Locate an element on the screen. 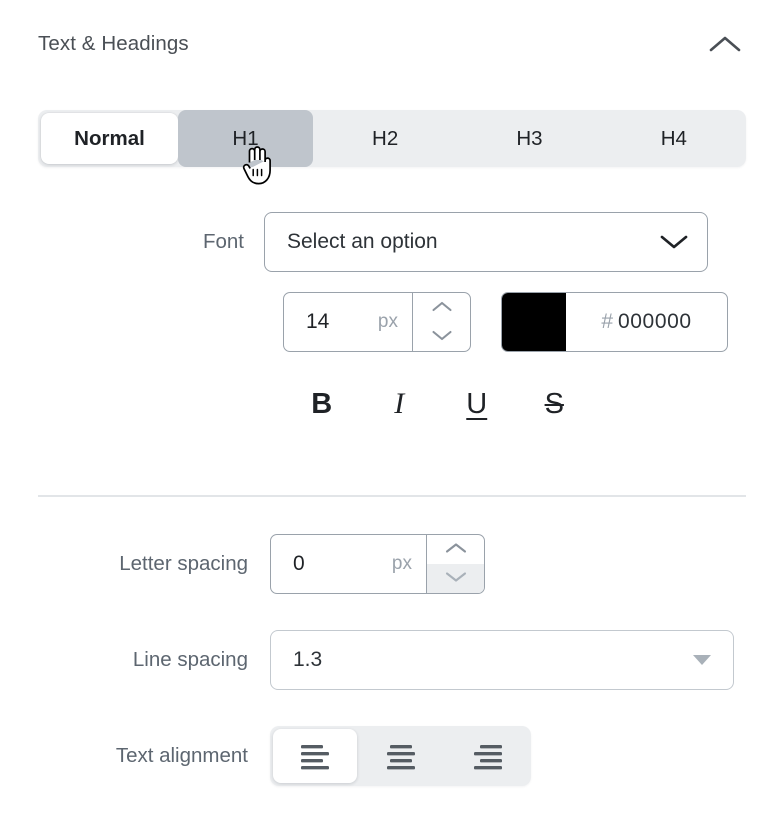  font-size-input: 14 px is located at coordinates (348, 322).